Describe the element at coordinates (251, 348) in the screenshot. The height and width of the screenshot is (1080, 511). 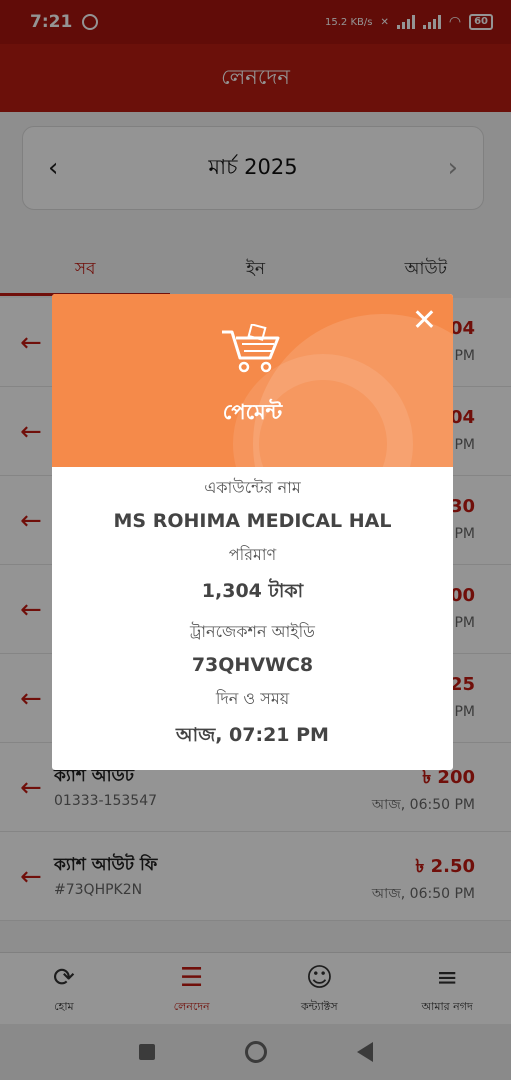
I see `cart-icon` at that location.